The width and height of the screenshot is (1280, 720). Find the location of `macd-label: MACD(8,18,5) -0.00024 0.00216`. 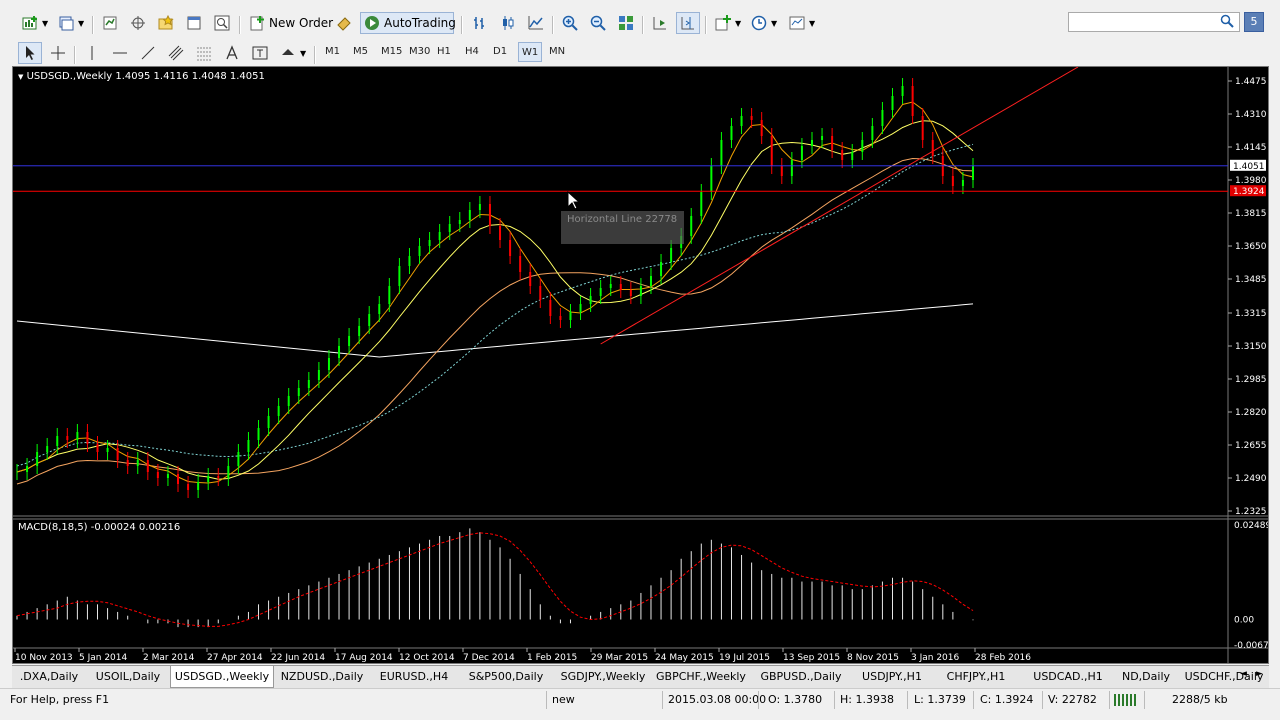

macd-label: MACD(8,18,5) -0.00024 0.00216 is located at coordinates (99, 527).